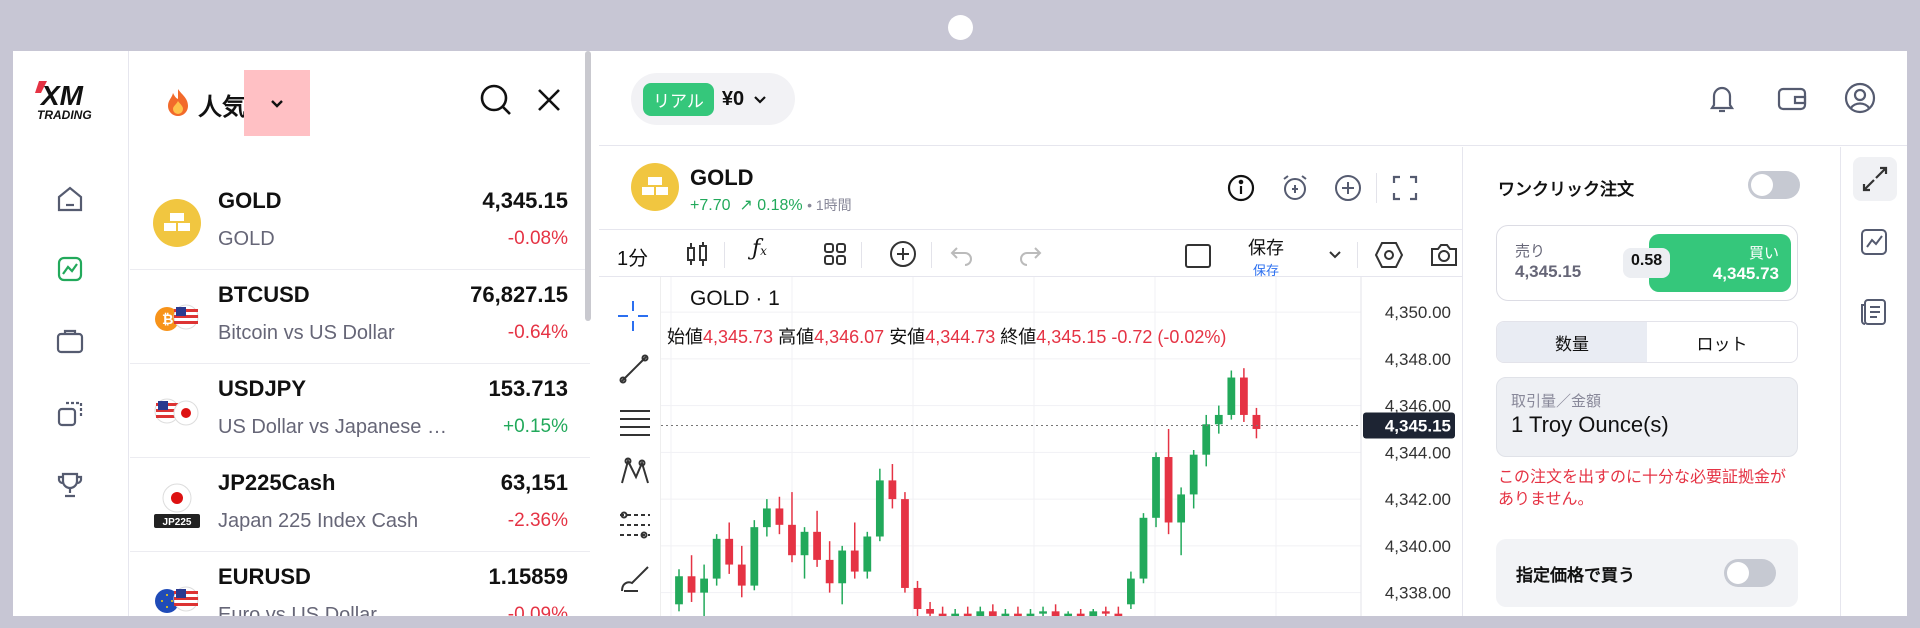  What do you see at coordinates (1530, 251) in the screenshot?
I see `sell-label: 売り` at bounding box center [1530, 251].